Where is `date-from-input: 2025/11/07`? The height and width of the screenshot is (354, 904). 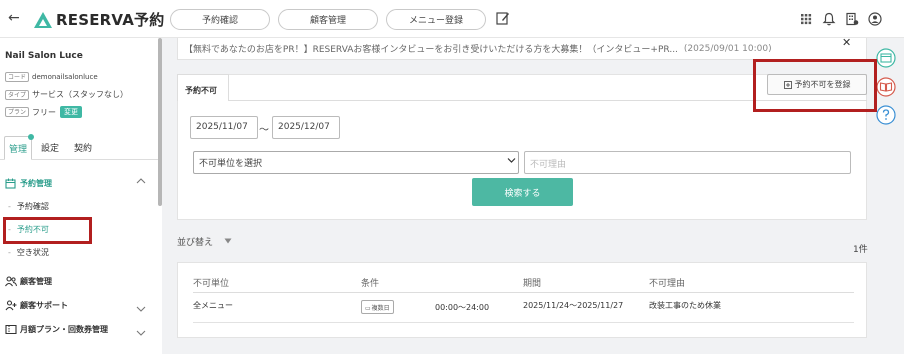
date-from-input: 2025/11/07 is located at coordinates (224, 127).